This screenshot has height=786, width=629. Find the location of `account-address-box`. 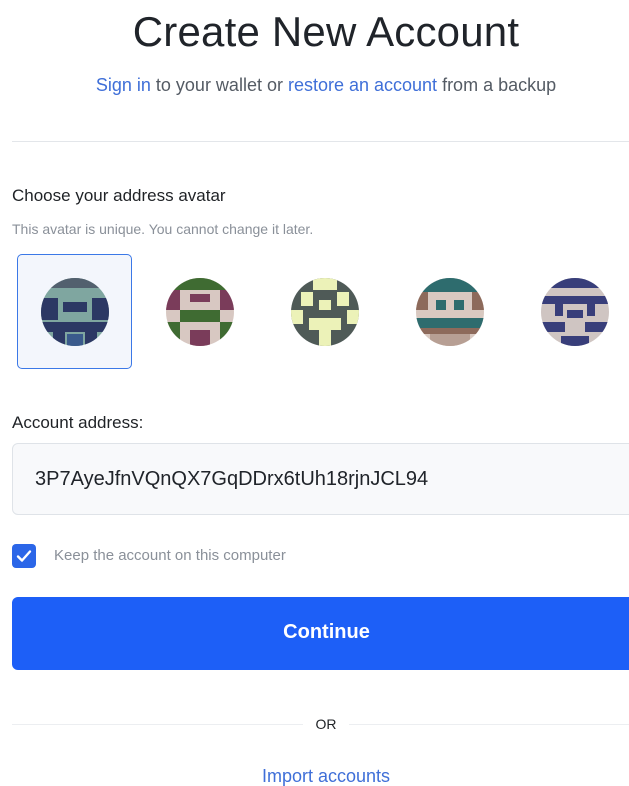

account-address-box is located at coordinates (320, 479).